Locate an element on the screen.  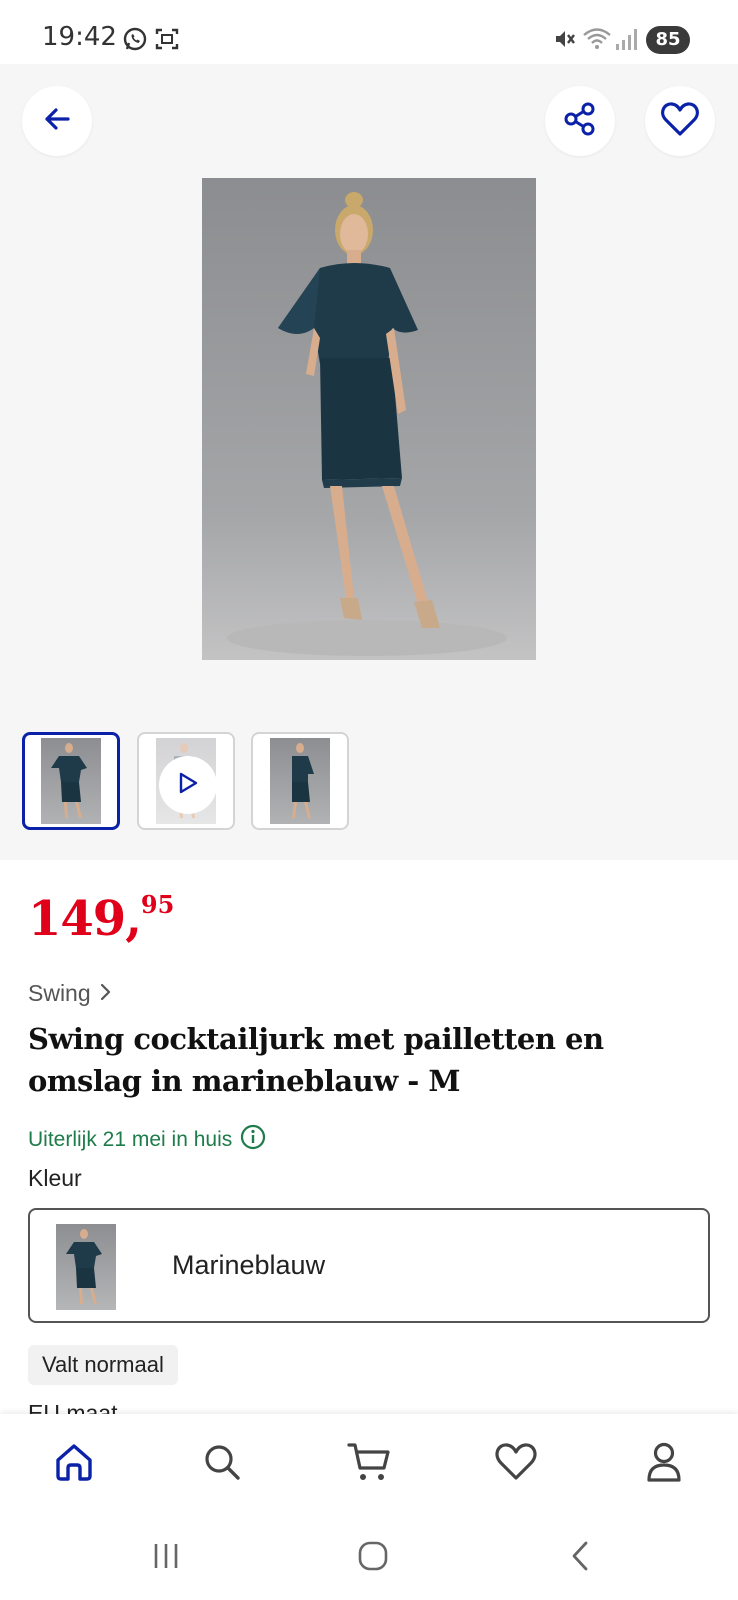
nav-search is located at coordinates (222, 1464).